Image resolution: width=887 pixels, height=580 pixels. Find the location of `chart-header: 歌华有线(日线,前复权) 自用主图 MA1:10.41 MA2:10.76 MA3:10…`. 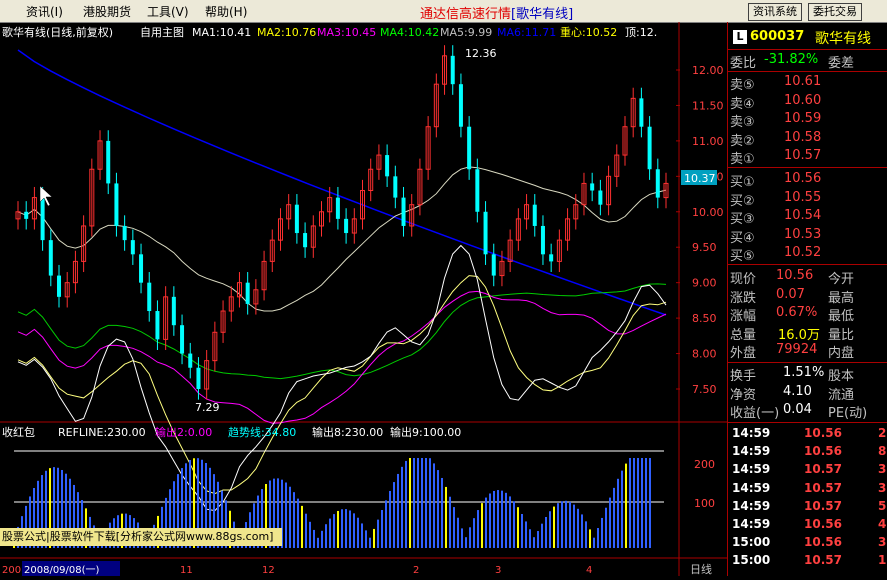

chart-header: 歌华有线(日线,前复权) 自用主图 MA1:10.41 MA2:10.76 MA3:10… is located at coordinates (329, 32).